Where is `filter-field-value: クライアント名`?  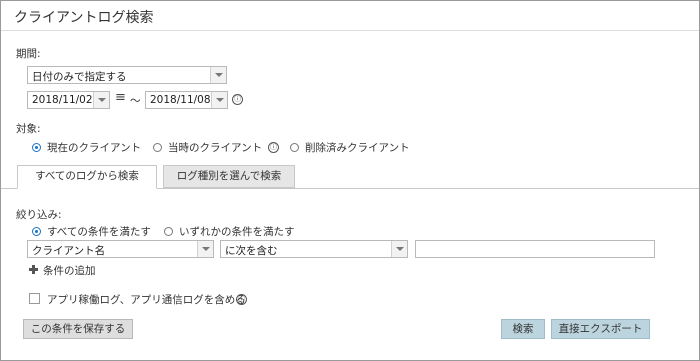
filter-field-value: クライアント名 is located at coordinates (69, 251).